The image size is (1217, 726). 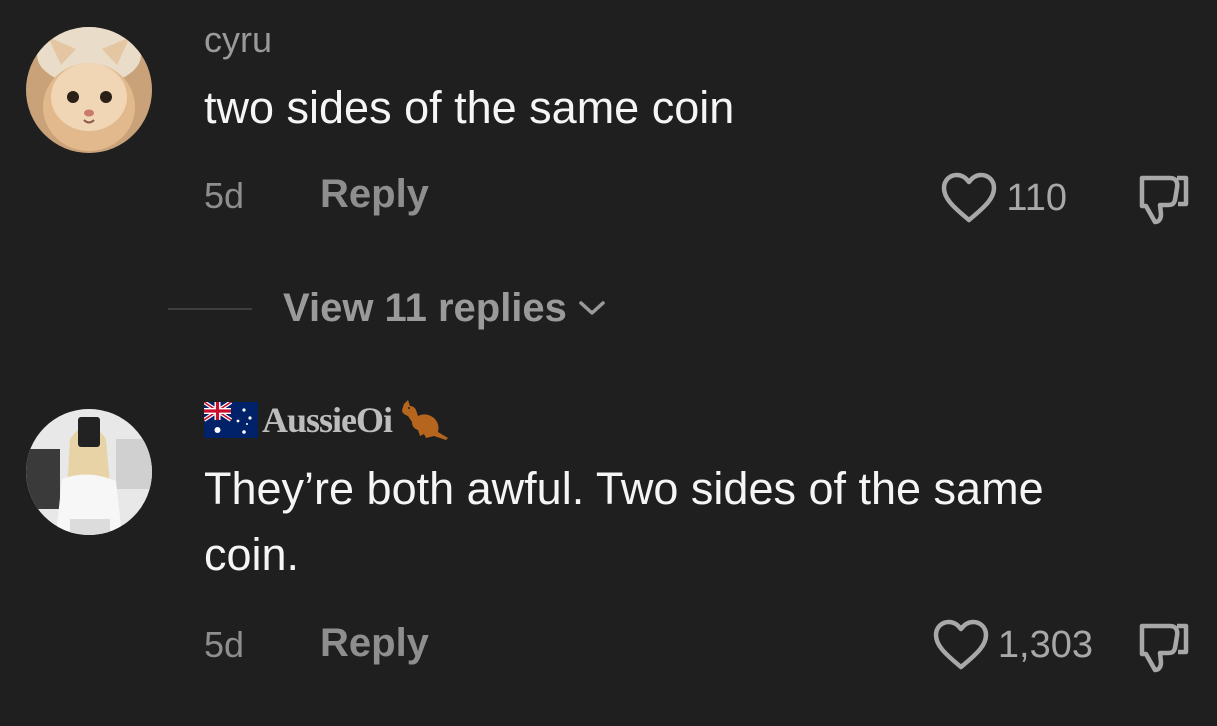 What do you see at coordinates (1003, 198) in the screenshot?
I see `like-button: 110` at bounding box center [1003, 198].